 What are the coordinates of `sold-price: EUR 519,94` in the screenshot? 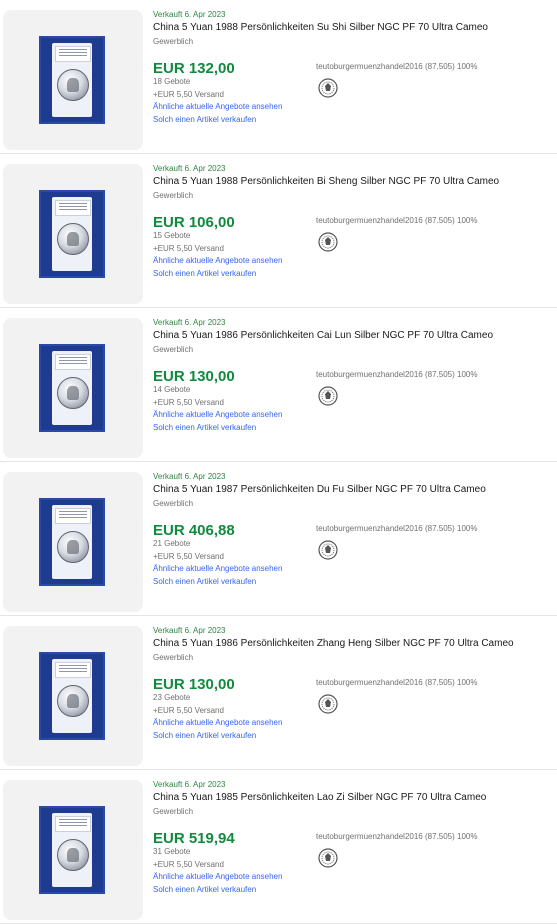 It's located at (194, 838).